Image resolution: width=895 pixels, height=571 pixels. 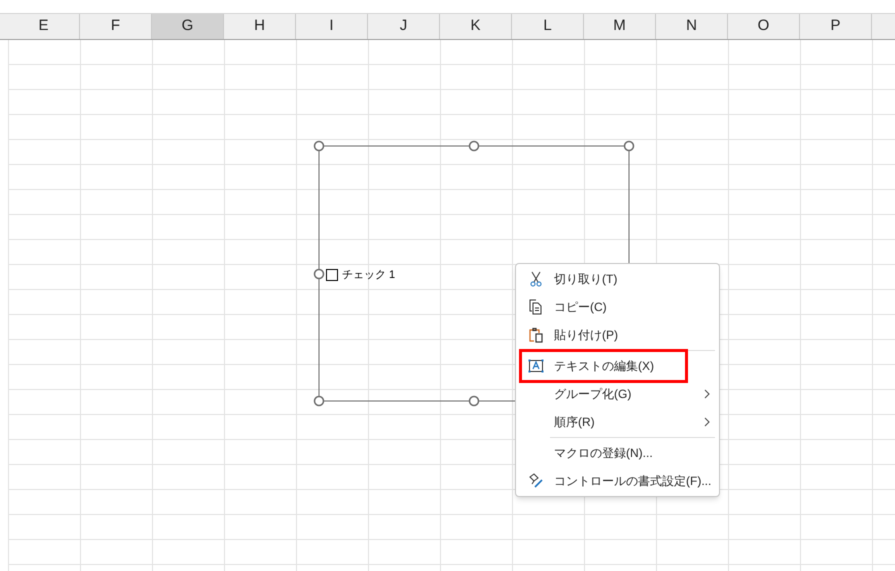 I want to click on column-header: N, so click(x=692, y=26).